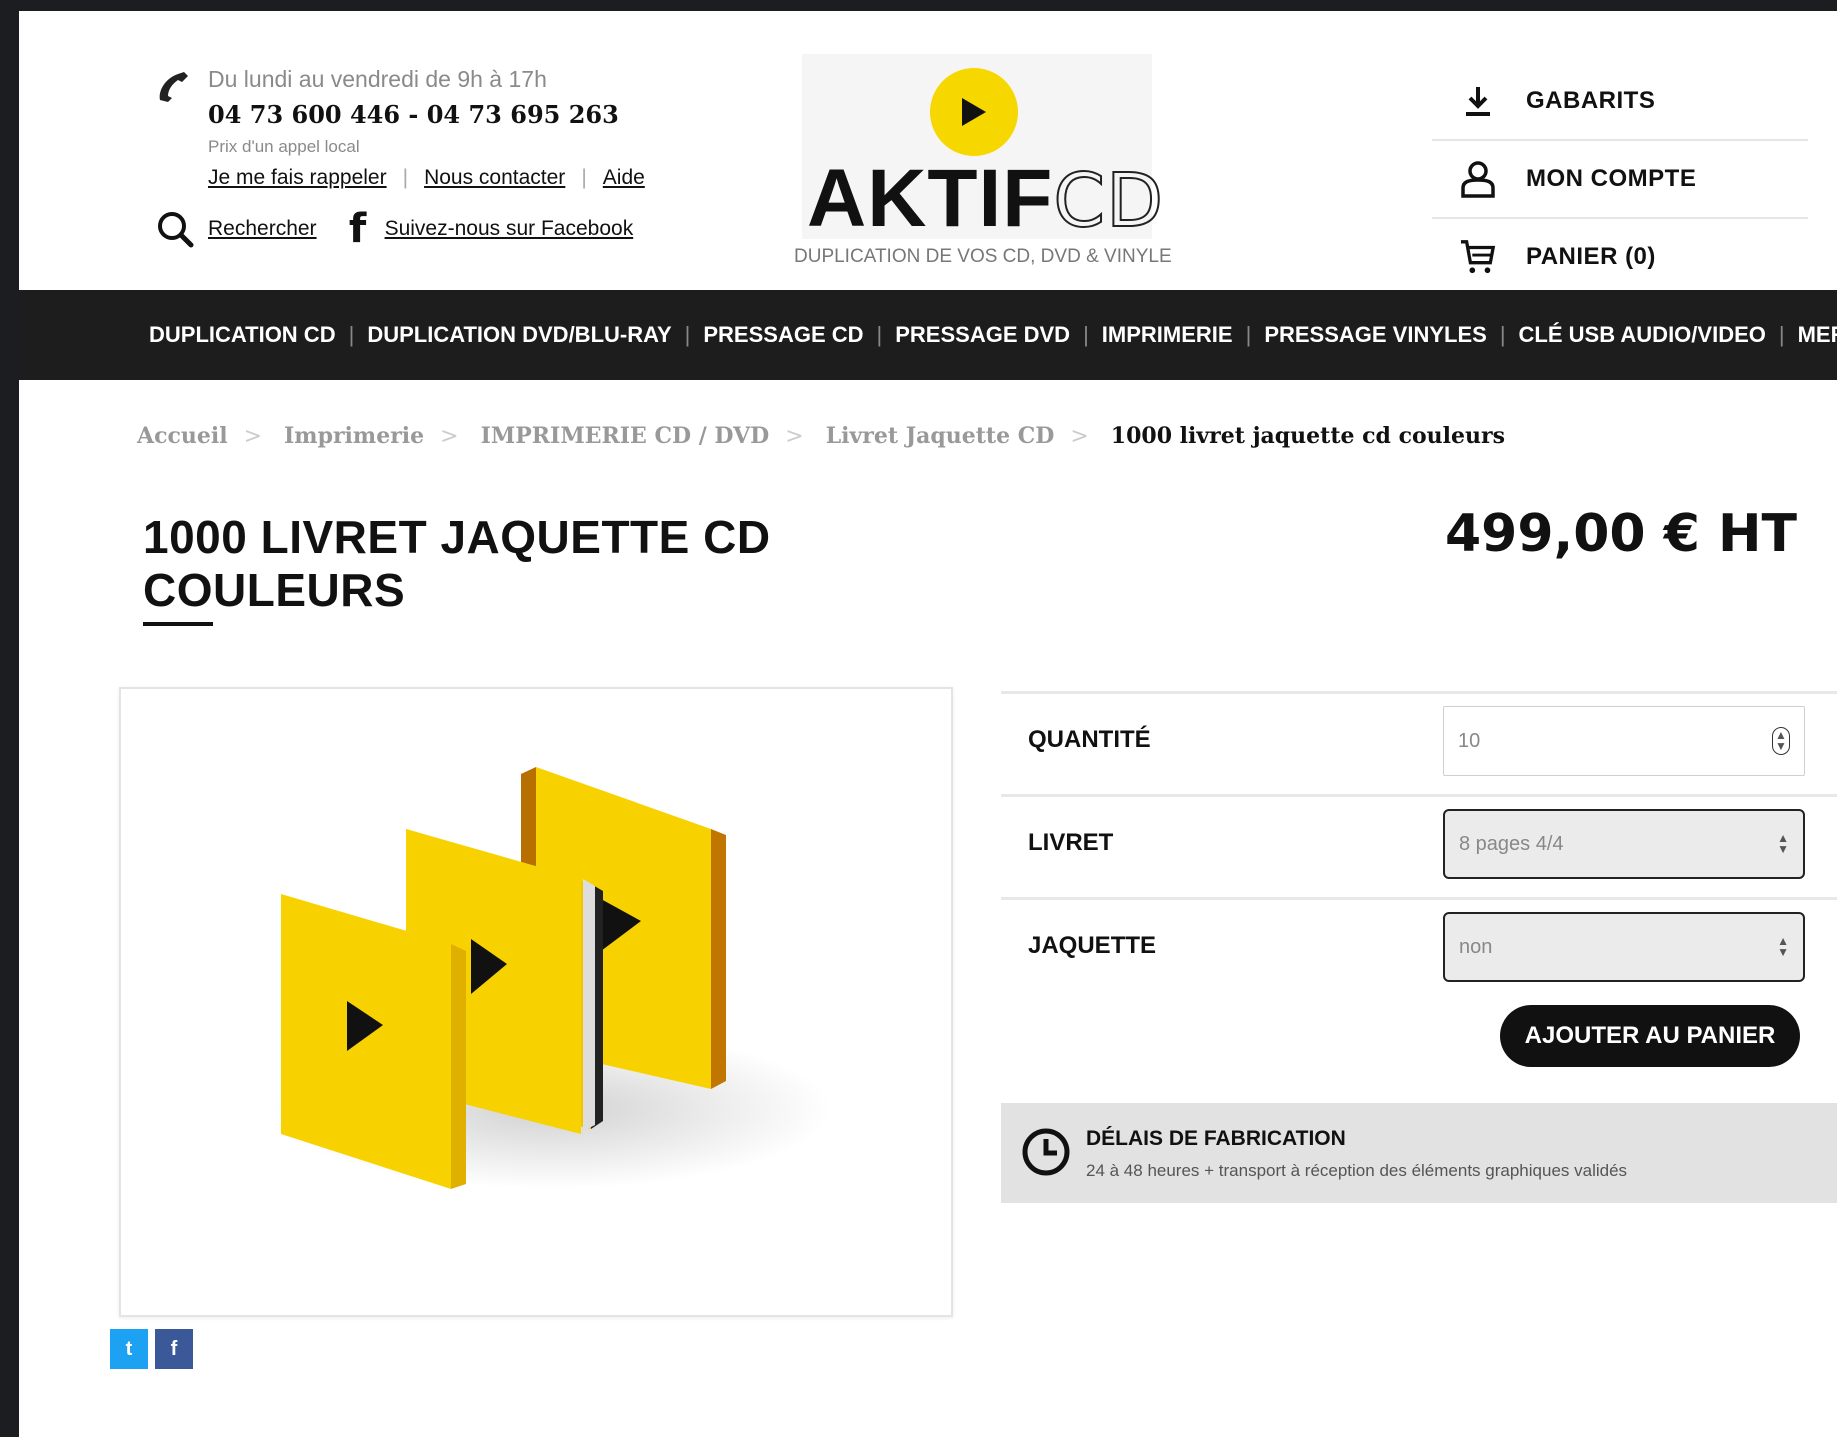 This screenshot has height=1437, width=1837. Describe the element at coordinates (1216, 1138) in the screenshot. I see `delay-title: DÉLAIS DE FABRICATION` at that location.